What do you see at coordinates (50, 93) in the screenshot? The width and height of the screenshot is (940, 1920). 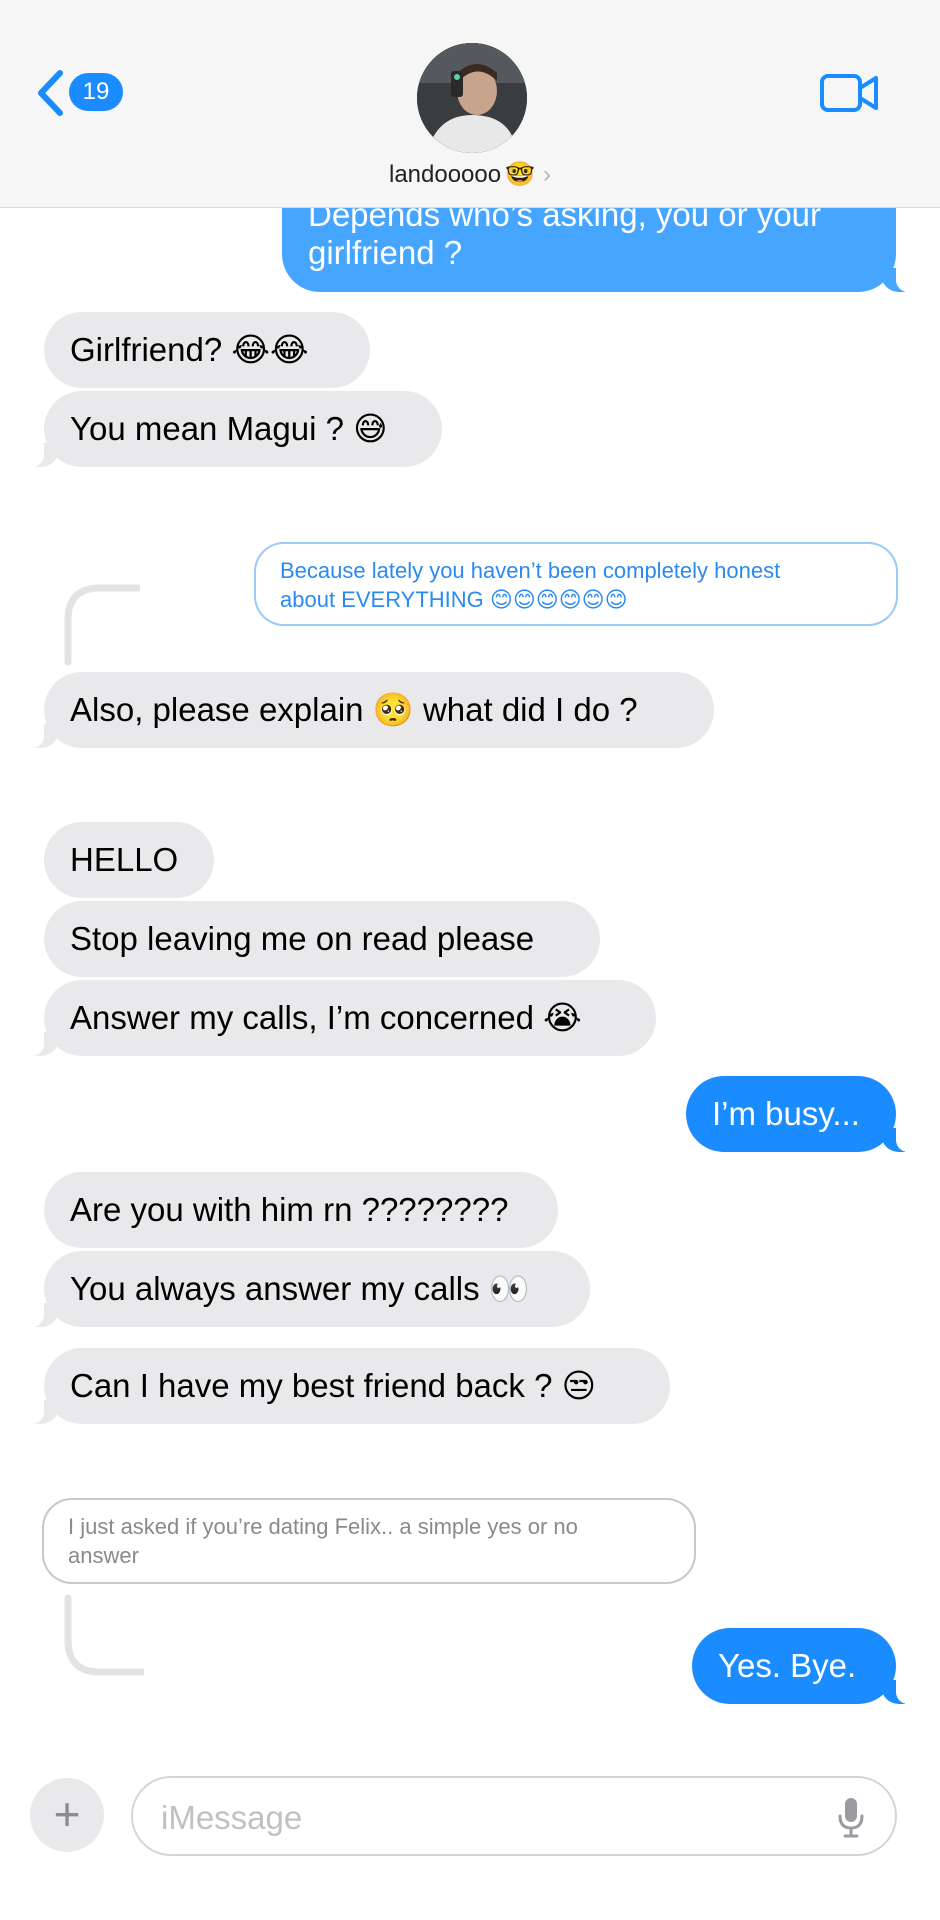 I see `back-chevron-icon` at bounding box center [50, 93].